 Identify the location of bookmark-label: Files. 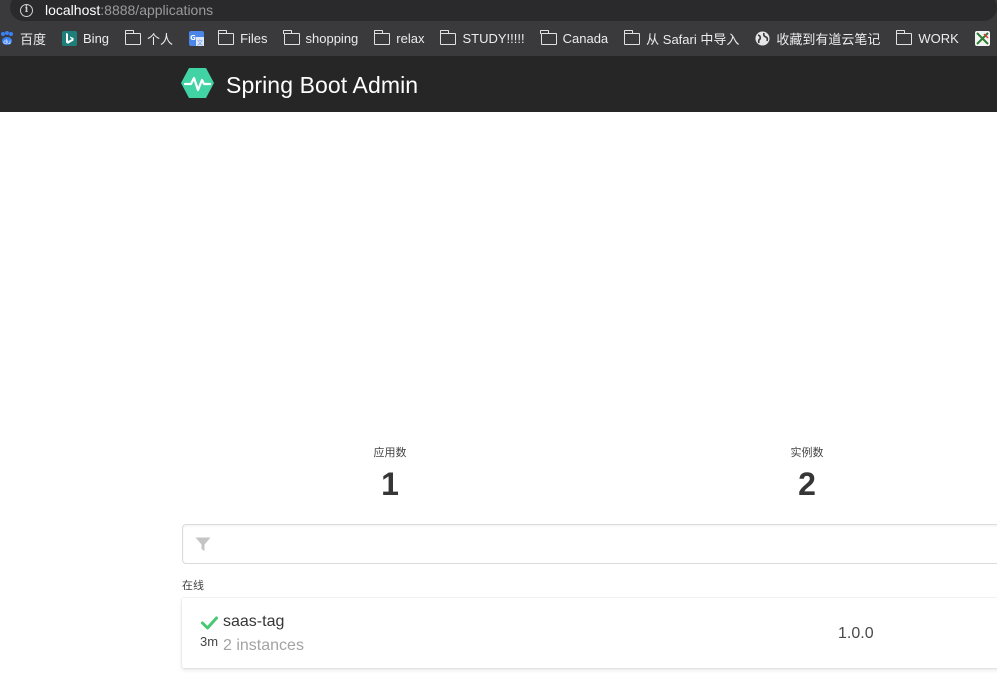
(254, 38).